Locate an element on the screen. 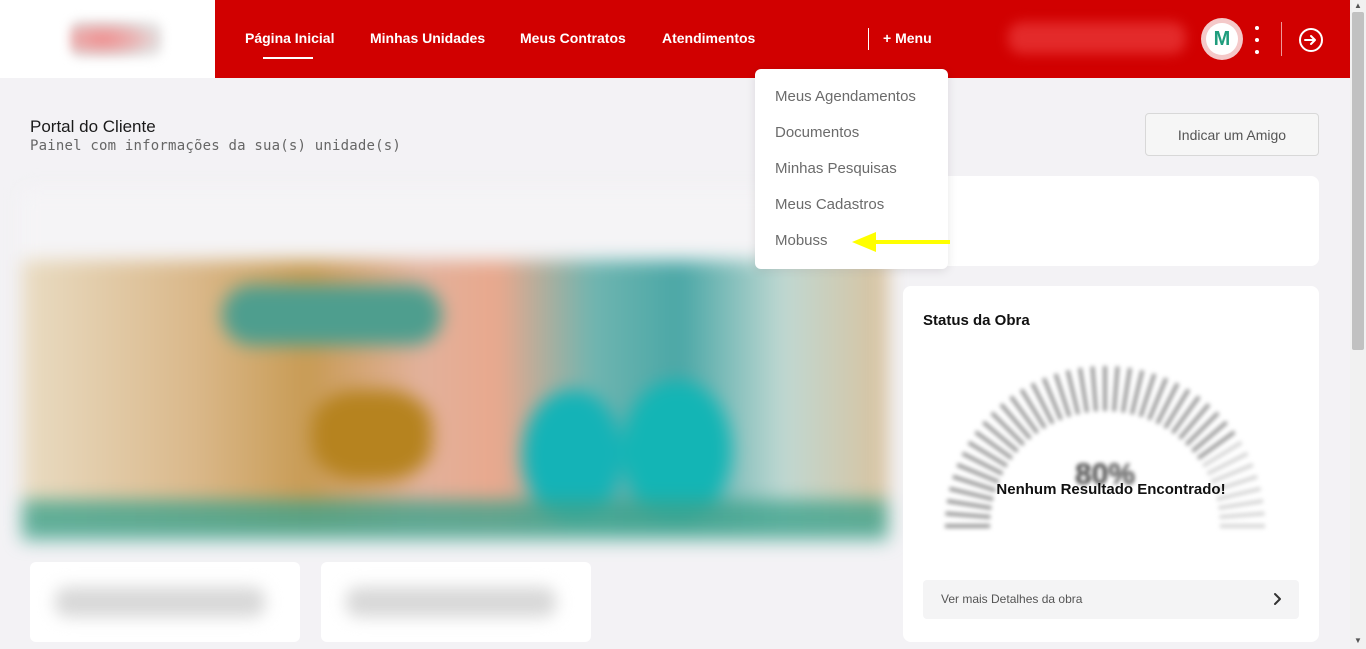  summary-card is located at coordinates (1111, 221).